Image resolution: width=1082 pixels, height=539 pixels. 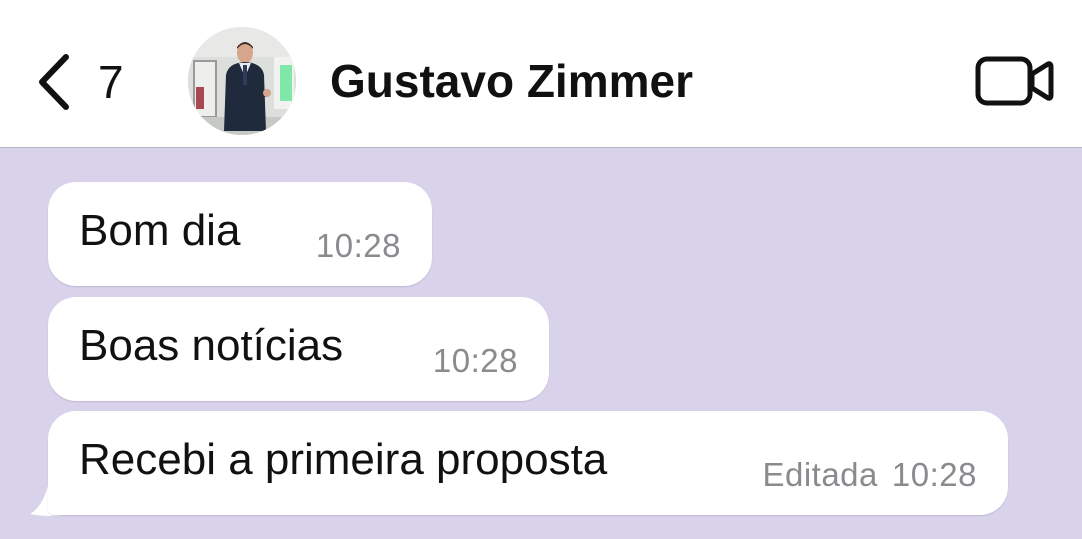 I want to click on message-text: Boas notícias, so click(x=211, y=345).